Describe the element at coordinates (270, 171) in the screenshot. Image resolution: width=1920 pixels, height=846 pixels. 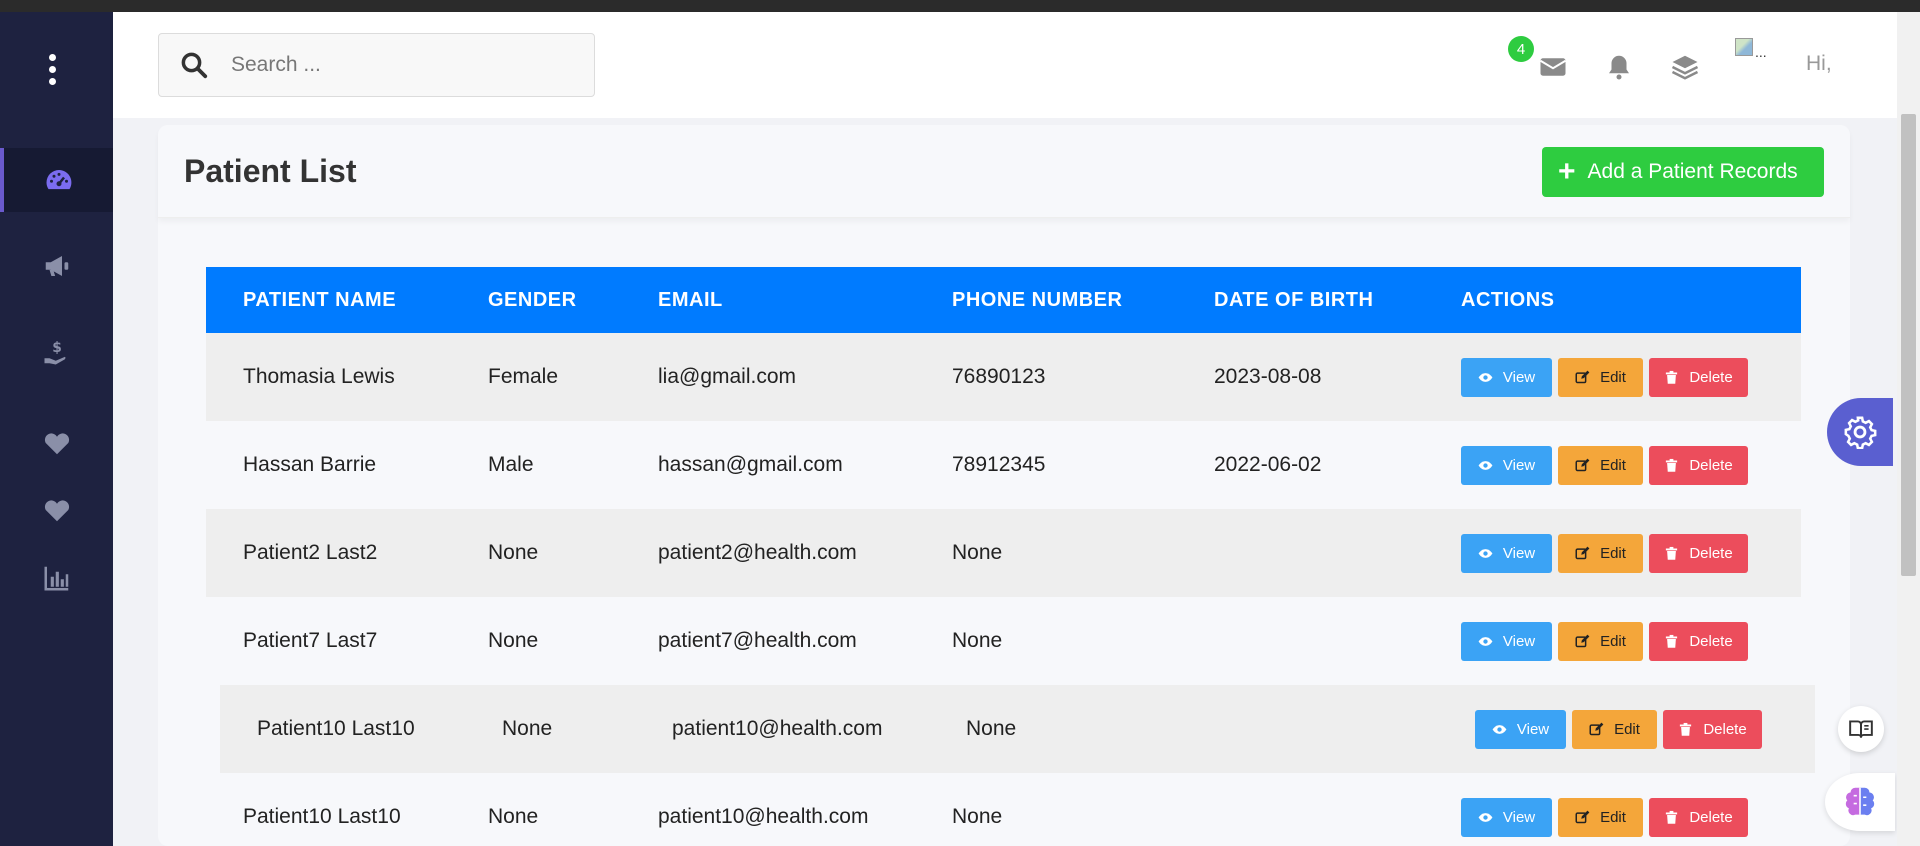
I see `page-title: Patient List` at that location.